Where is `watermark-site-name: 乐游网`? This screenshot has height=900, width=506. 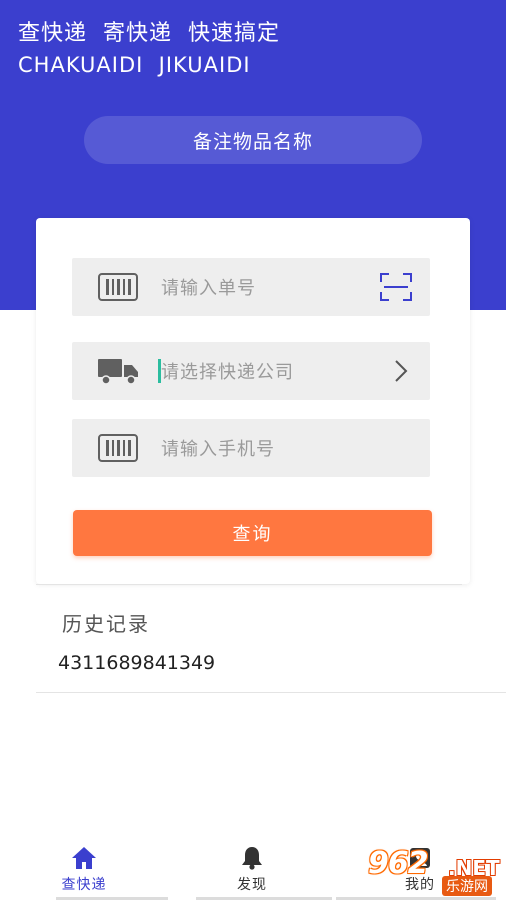 watermark-site-name: 乐游网 is located at coordinates (467, 886).